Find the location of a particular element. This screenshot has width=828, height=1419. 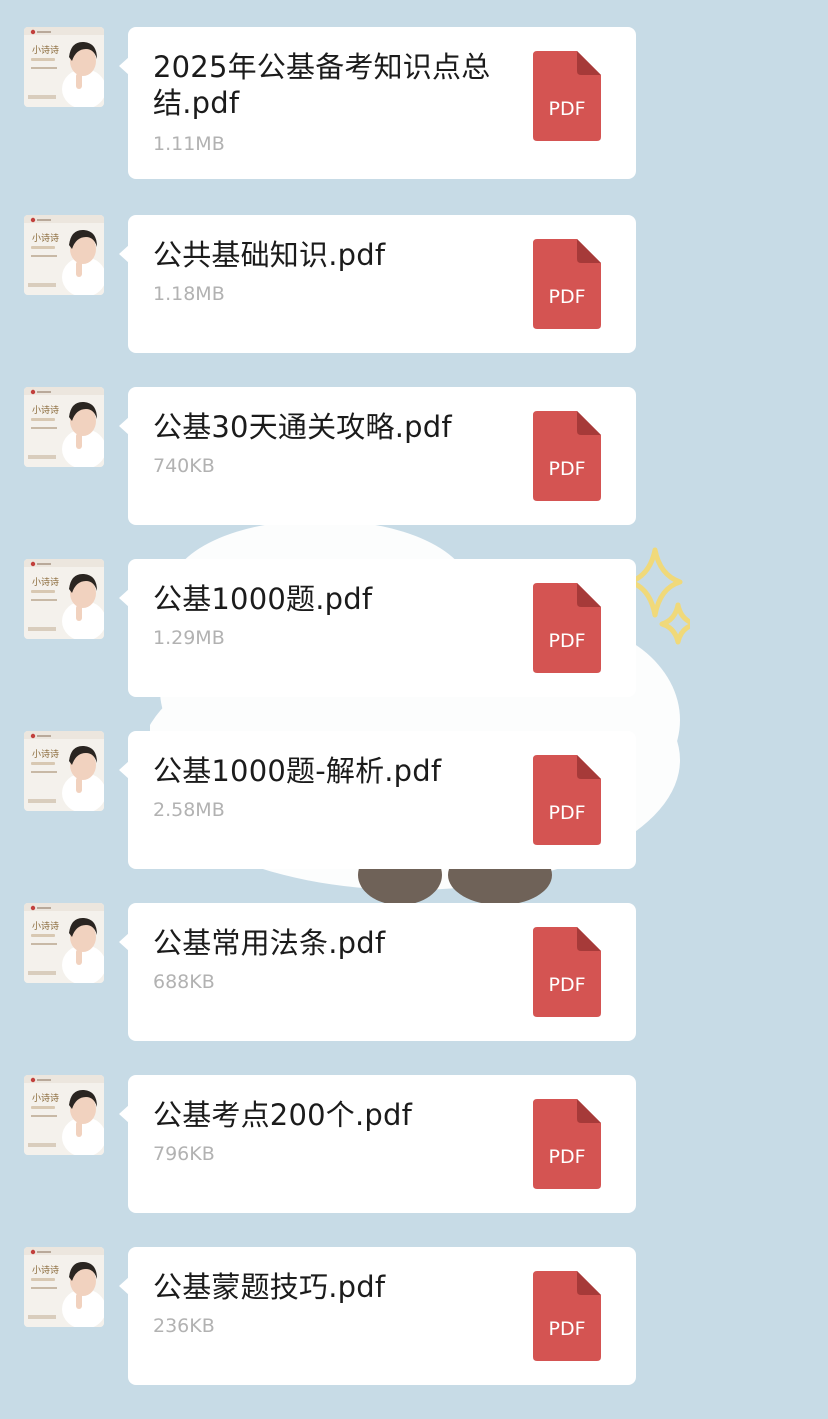

file-name: 公共基础知识.pdf is located at coordinates (269, 255).